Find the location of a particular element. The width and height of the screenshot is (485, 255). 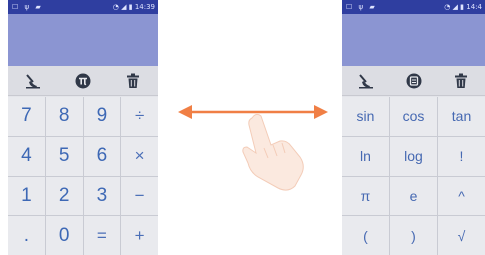

status-time: 14:4 is located at coordinates (474, 7).